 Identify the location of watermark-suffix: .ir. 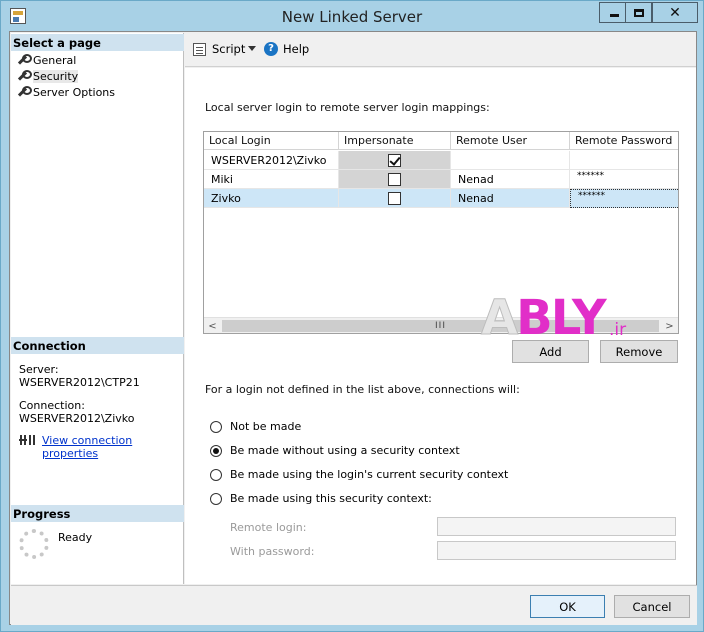
(618, 330).